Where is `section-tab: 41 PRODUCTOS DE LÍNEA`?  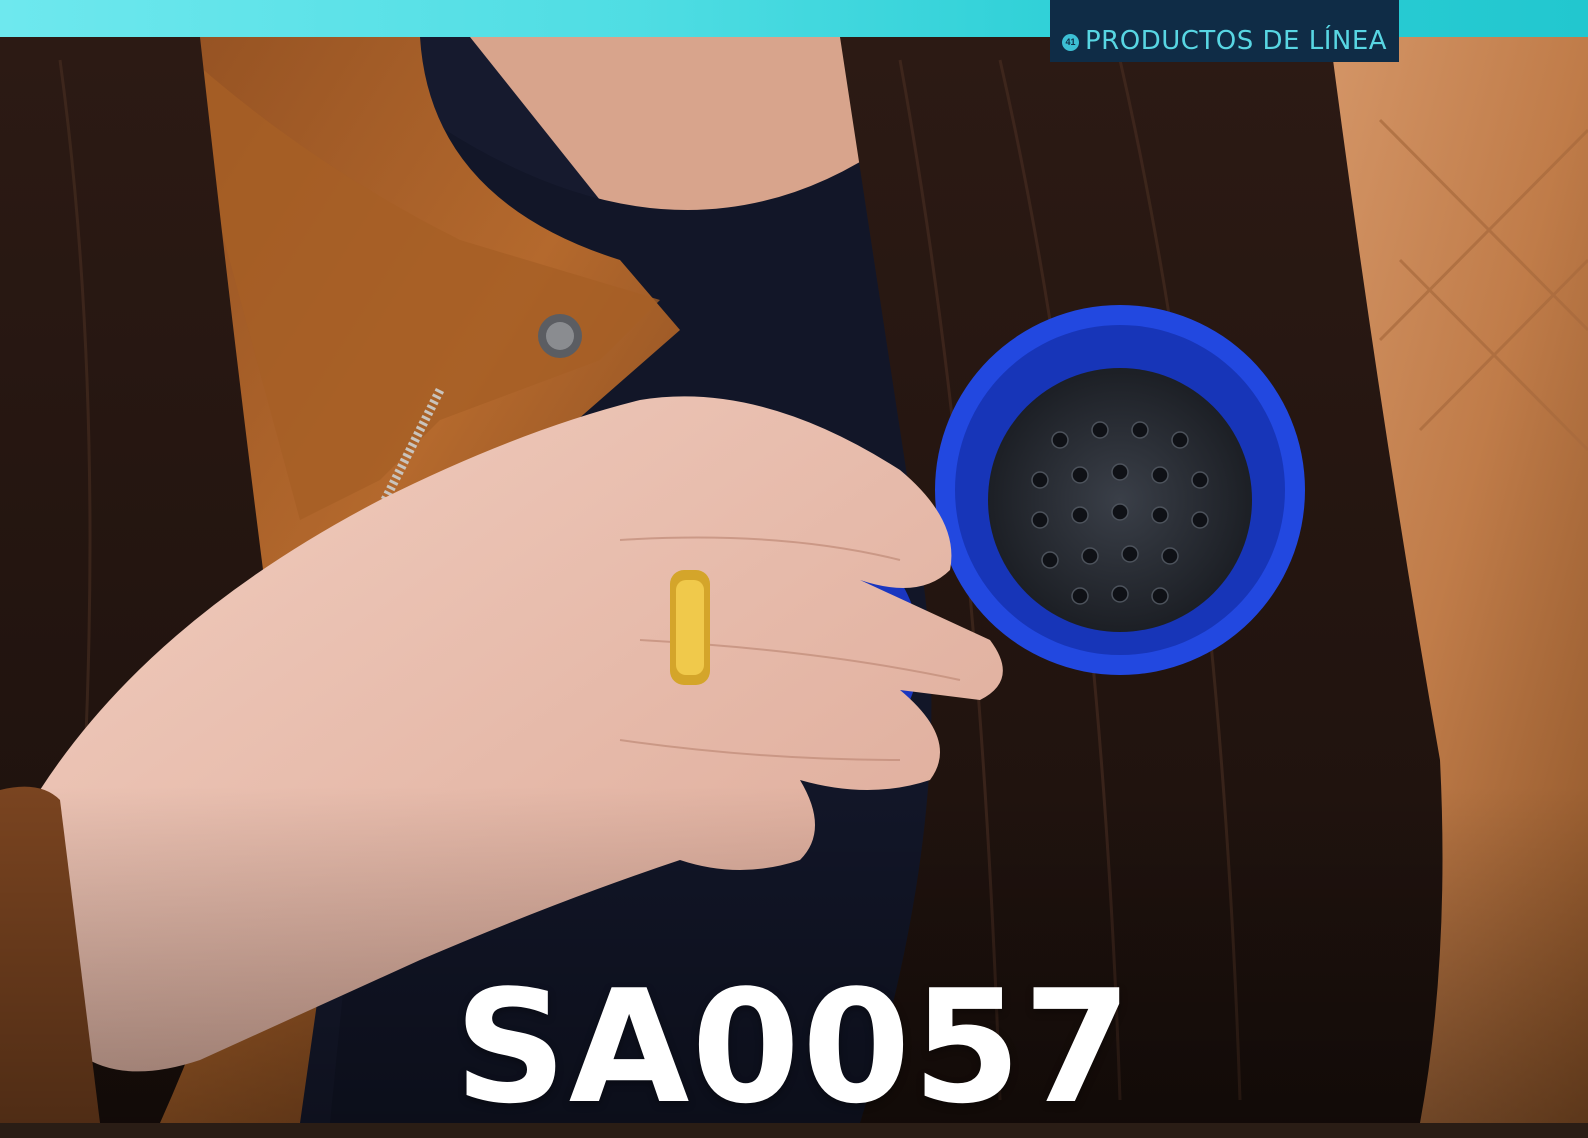 section-tab: 41 PRODUCTOS DE LÍNEA is located at coordinates (1224, 31).